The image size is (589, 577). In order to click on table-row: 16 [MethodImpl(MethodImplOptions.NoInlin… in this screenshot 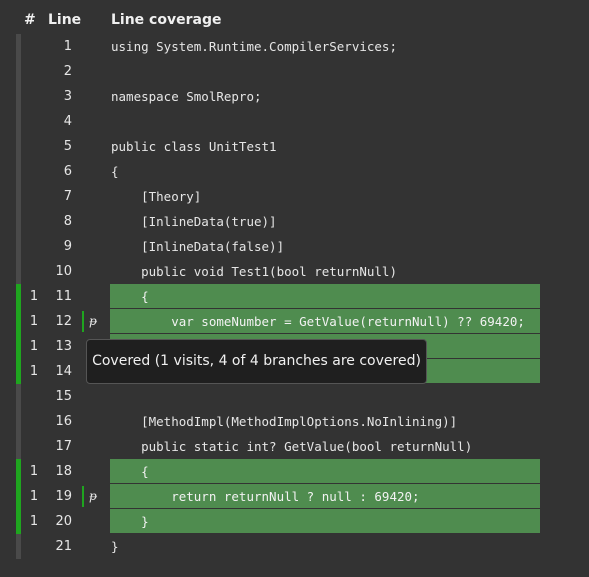, I will do `click(294, 421)`.